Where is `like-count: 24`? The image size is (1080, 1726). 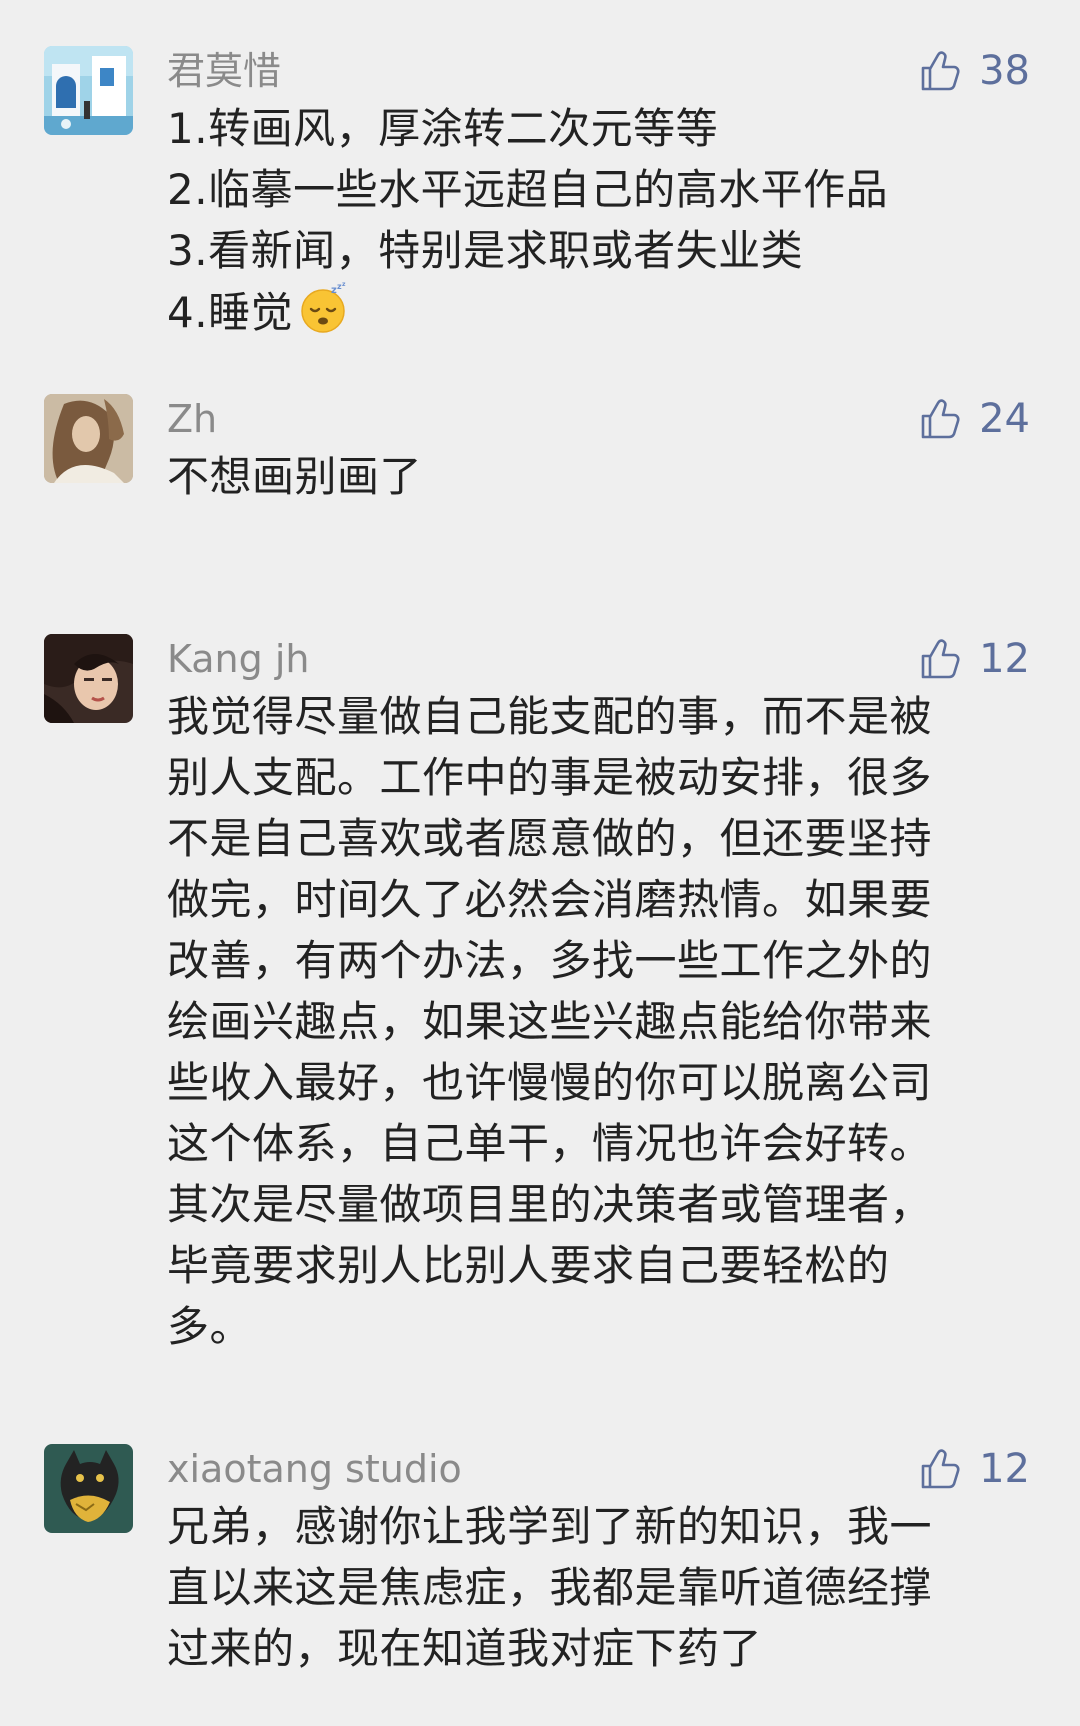 like-count: 24 is located at coordinates (1004, 419).